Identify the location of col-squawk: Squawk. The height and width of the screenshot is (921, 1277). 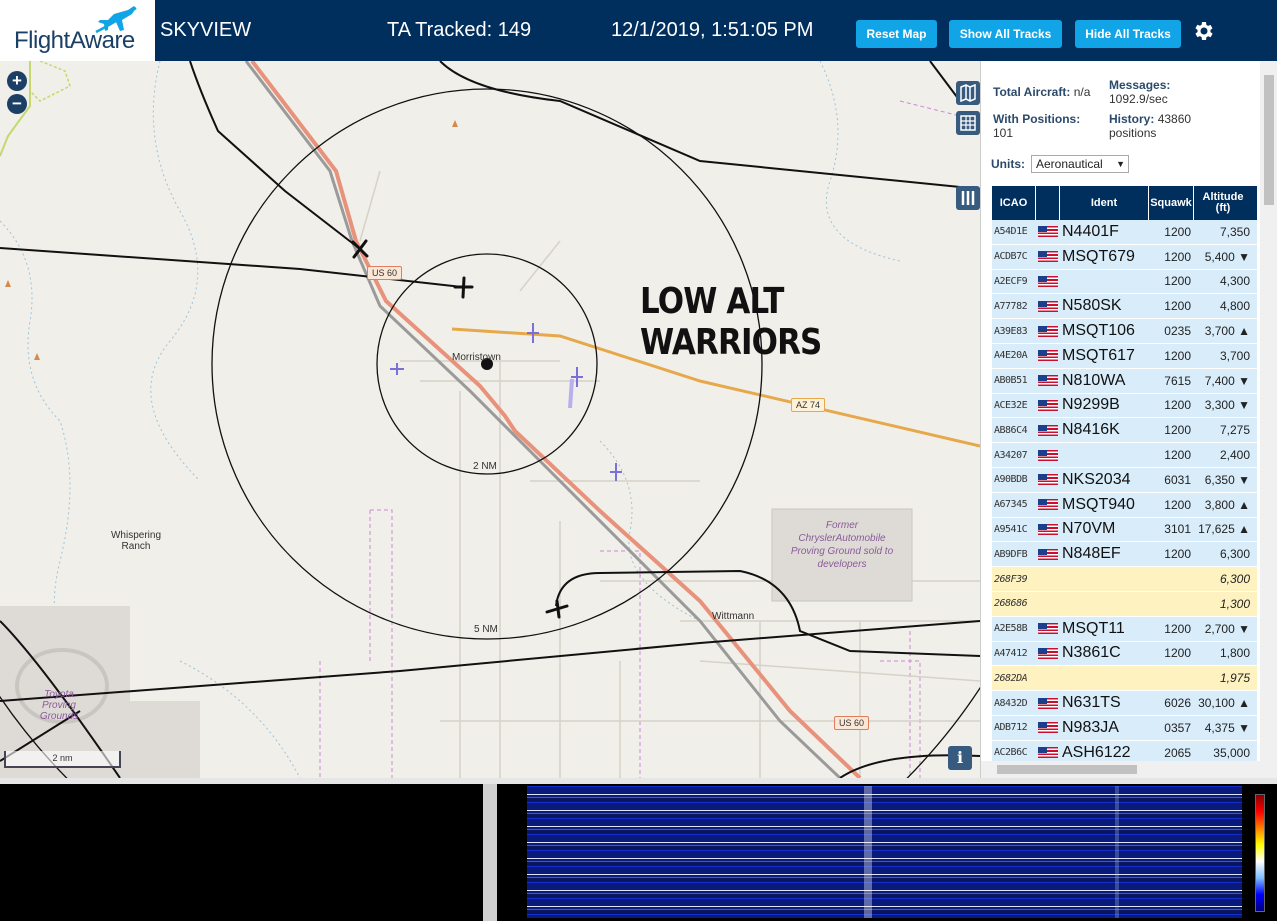
(1171, 203).